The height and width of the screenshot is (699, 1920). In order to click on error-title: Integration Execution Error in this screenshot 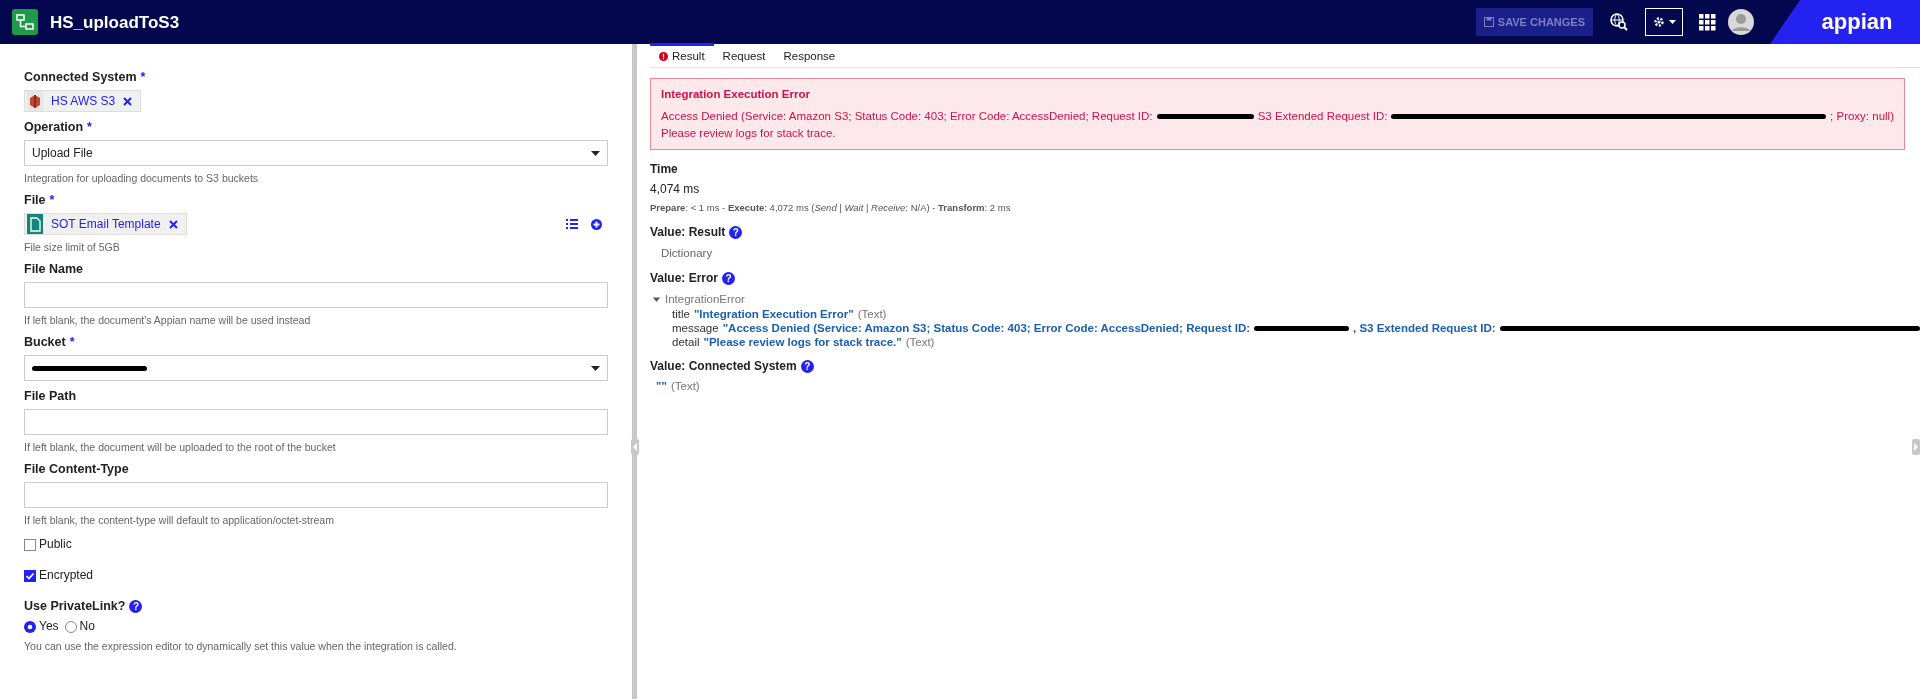, I will do `click(736, 94)`.